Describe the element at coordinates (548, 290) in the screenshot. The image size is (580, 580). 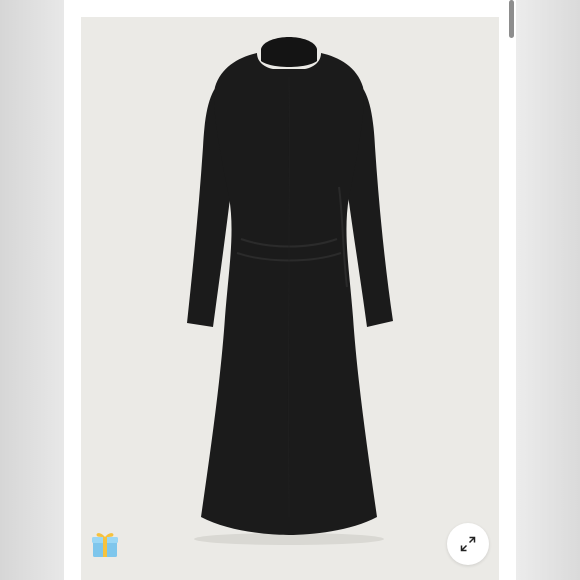
I see `blurred-side-right` at that location.